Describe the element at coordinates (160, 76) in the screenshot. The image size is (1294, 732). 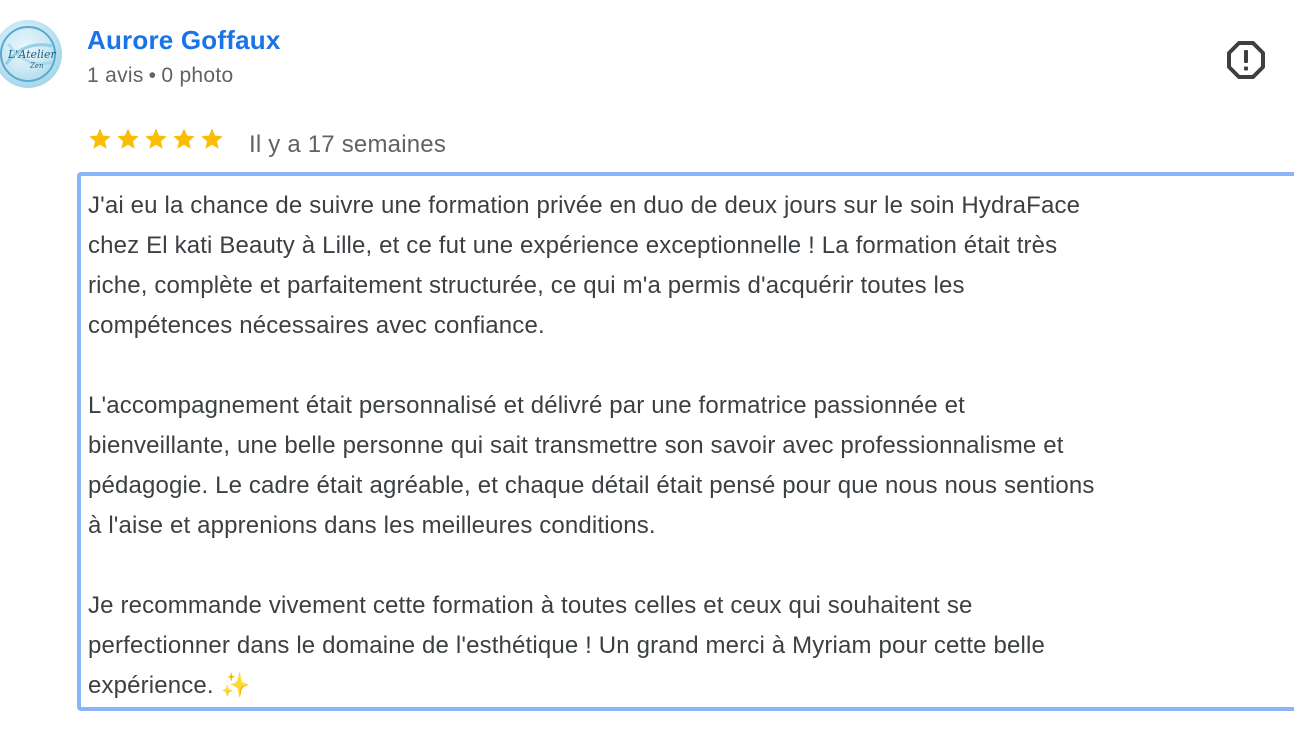
I see `author-meta: 1 avis • 0 photo` at that location.